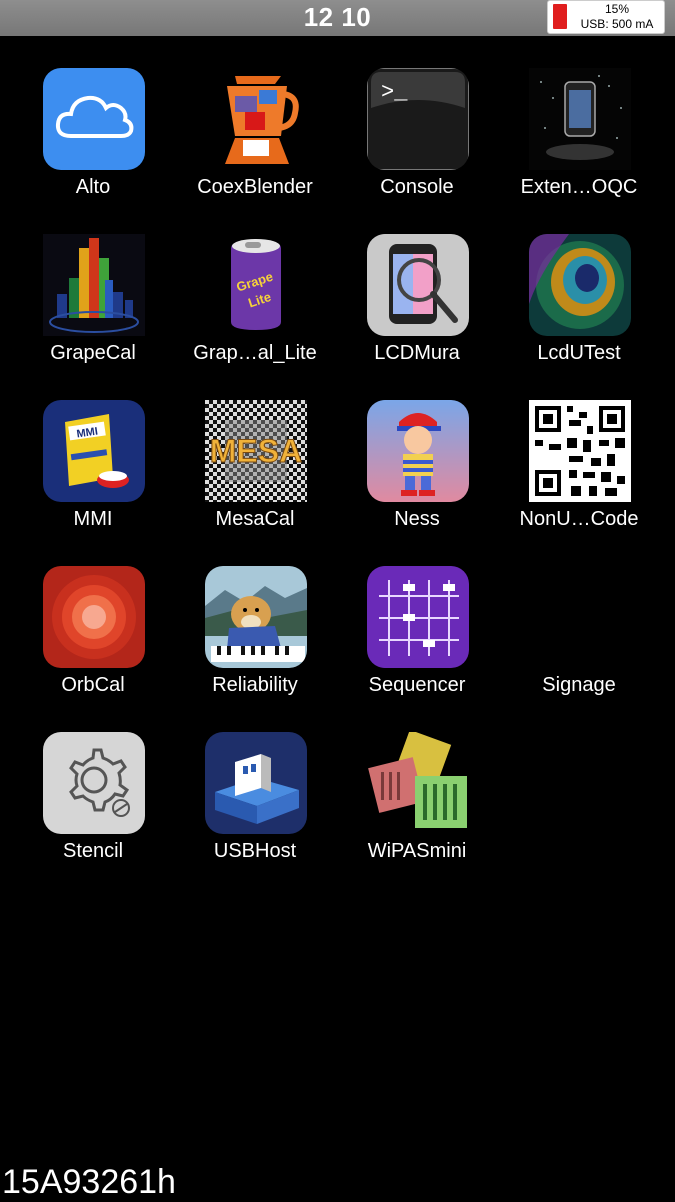 The width and height of the screenshot is (675, 1202). What do you see at coordinates (560, 16) in the screenshot?
I see `battery-level` at bounding box center [560, 16].